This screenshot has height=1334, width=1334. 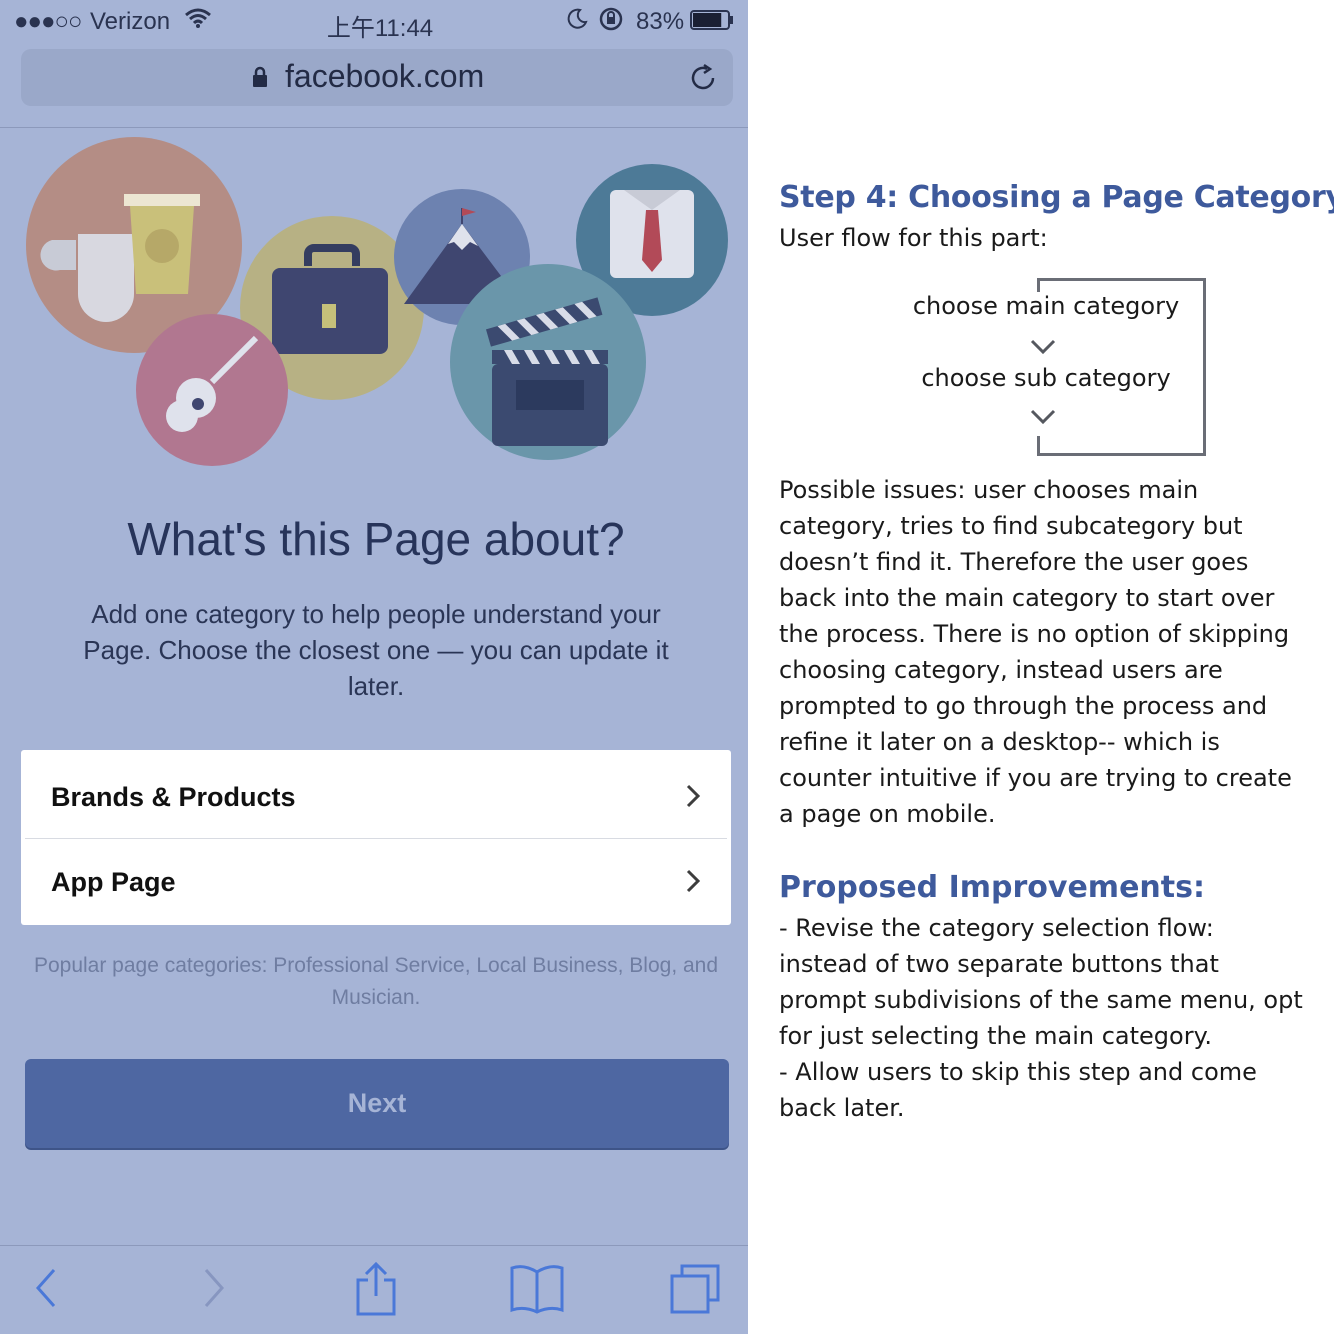 I want to click on do-not-disturb-icon, so click(x=578, y=21).